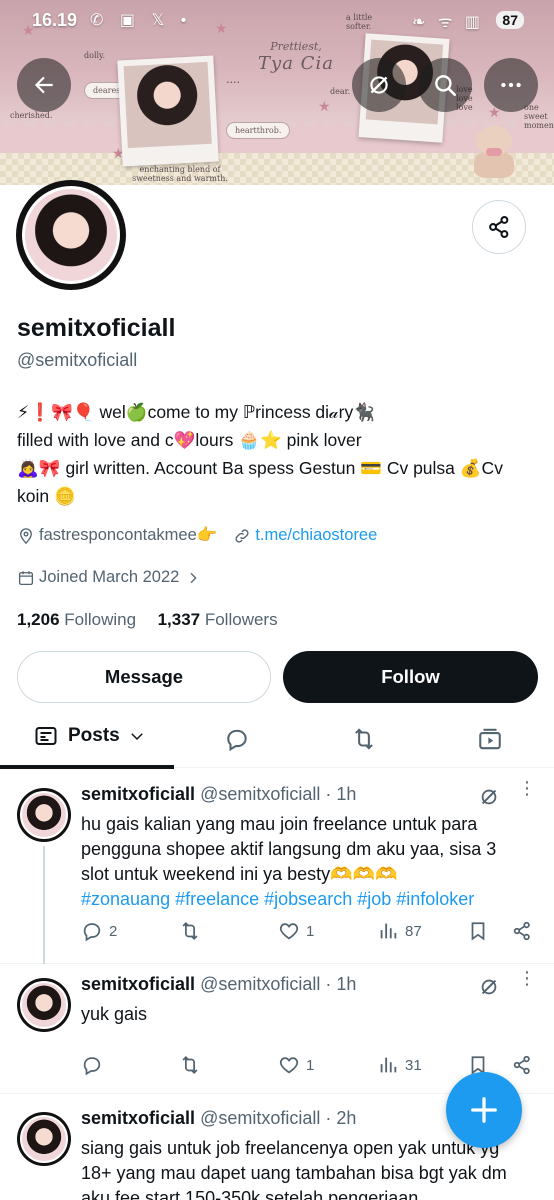  I want to click on search-button, so click(445, 85).